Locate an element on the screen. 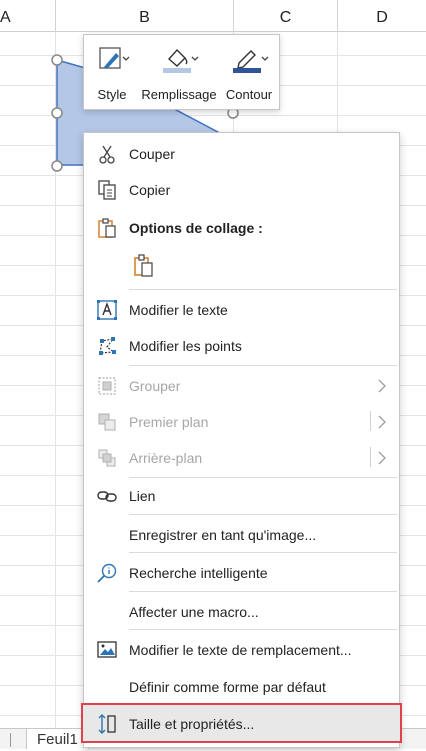 Image resolution: width=426 pixels, height=751 pixels. outline-button: Contour is located at coordinates (249, 73).